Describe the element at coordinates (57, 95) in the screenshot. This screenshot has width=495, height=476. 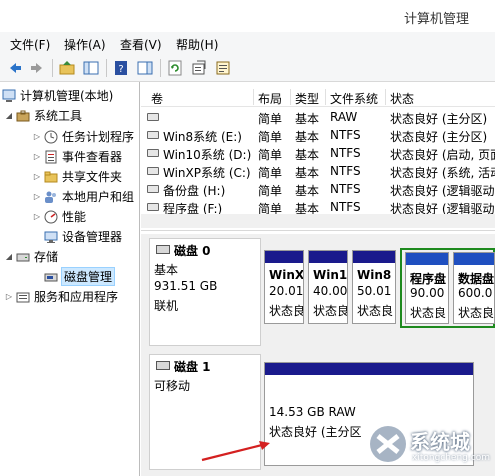
I see `tree-item-computer-management: 计算机管理(本地)` at that location.